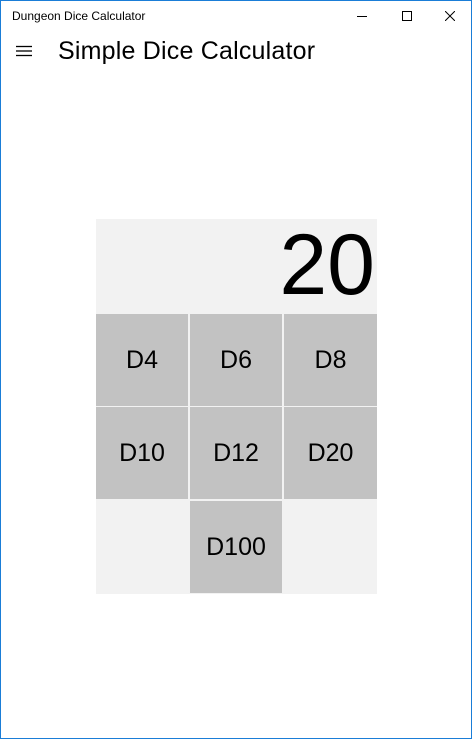  Describe the element at coordinates (142, 360) in the screenshot. I see `d4-button: D4` at that location.